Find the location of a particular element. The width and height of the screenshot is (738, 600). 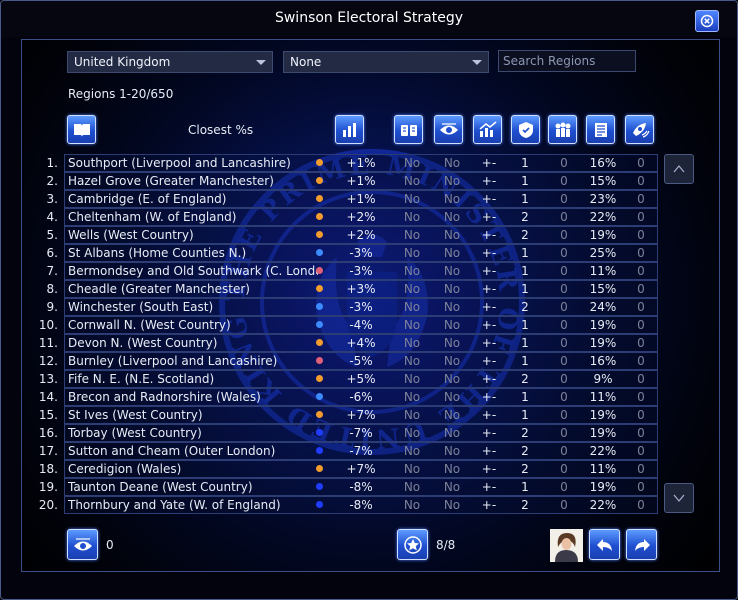

row-rank: 18. is located at coordinates (48, 469).